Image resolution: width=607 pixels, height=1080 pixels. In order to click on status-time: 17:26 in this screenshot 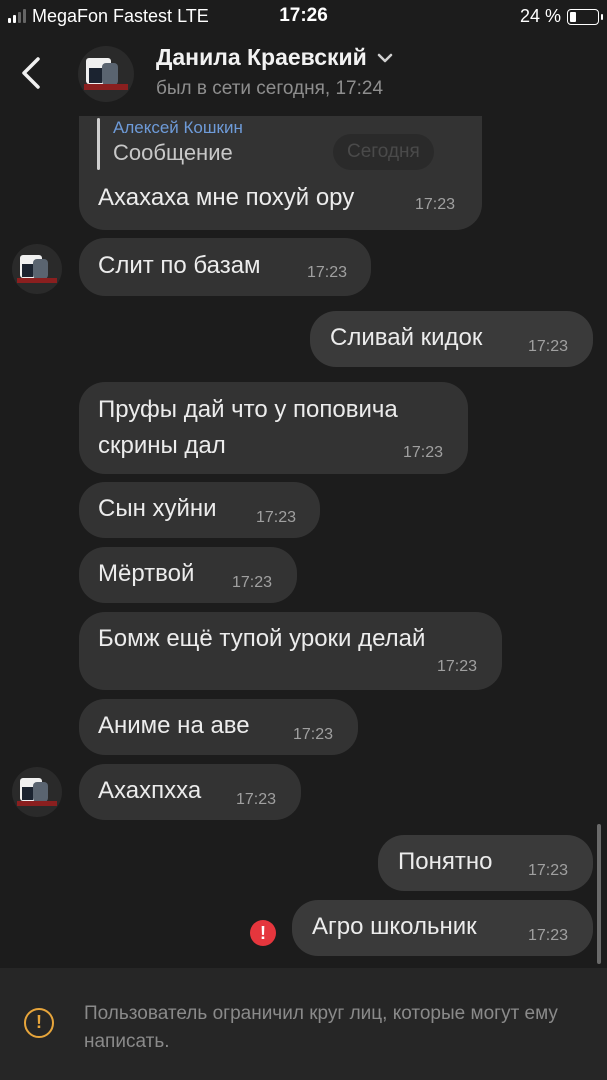, I will do `click(303, 15)`.